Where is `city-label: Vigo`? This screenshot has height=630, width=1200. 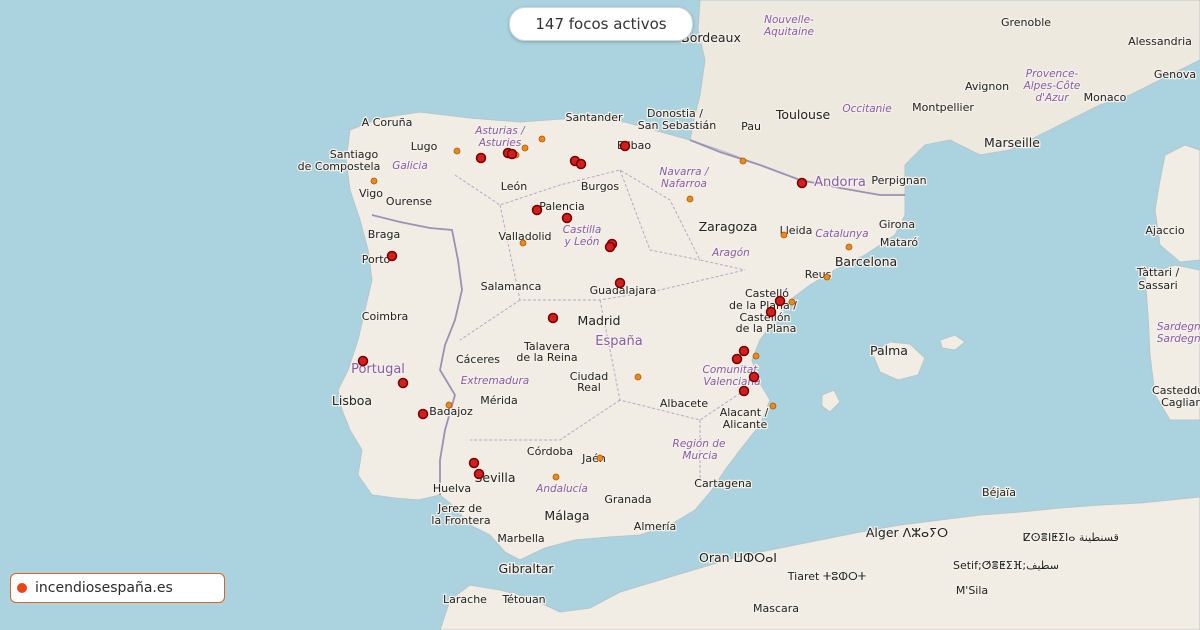 city-label: Vigo is located at coordinates (371, 193).